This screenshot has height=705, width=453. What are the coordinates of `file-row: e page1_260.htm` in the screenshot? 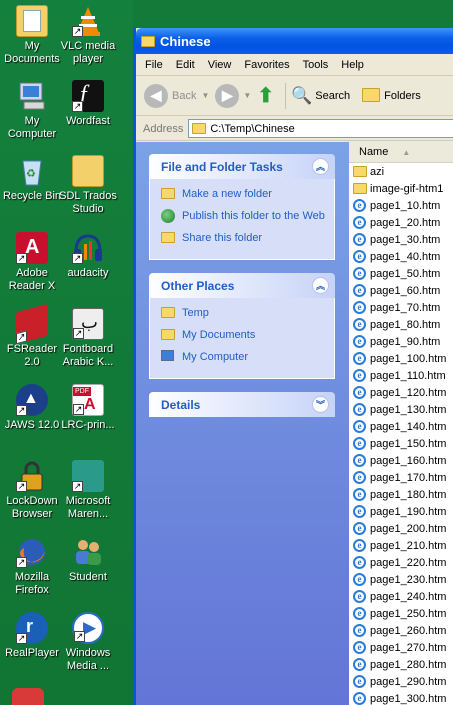 It's located at (401, 630).